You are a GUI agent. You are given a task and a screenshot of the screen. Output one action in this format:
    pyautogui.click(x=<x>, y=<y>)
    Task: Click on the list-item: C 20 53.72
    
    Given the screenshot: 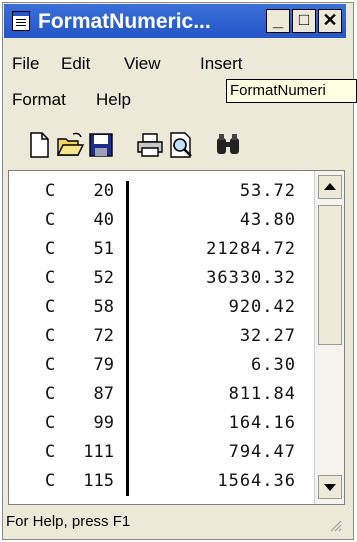 What is the action you would take?
    pyautogui.click(x=161, y=196)
    